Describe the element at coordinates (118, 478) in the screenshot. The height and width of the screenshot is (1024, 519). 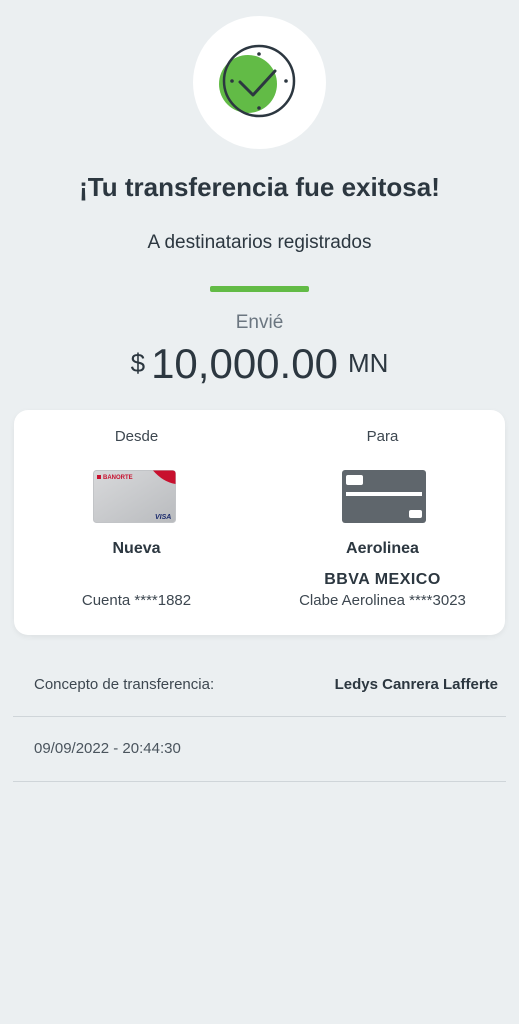
I see `card-brand-text: BANORTE` at that location.